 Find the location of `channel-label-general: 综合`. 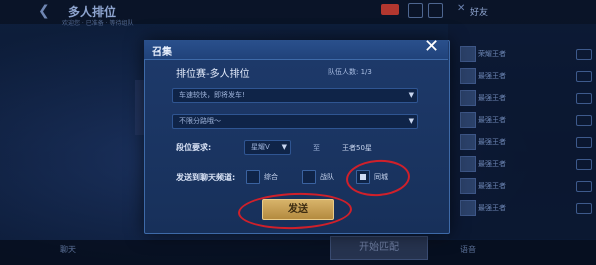

channel-label-general: 综合 is located at coordinates (271, 177).